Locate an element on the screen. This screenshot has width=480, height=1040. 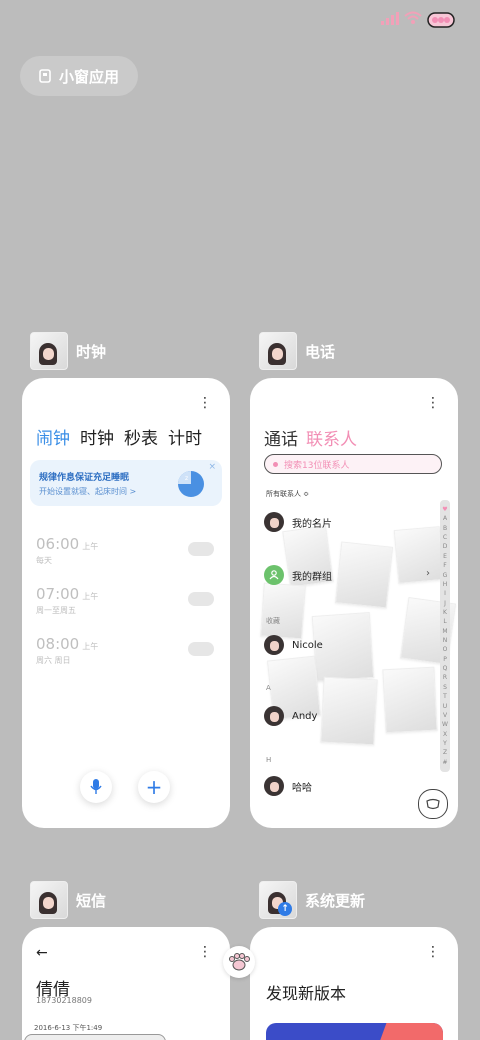
sleep-banner: 规律作息保证充足睡眠 开始设置就寝、起床时间 > z × is located at coordinates (126, 483).